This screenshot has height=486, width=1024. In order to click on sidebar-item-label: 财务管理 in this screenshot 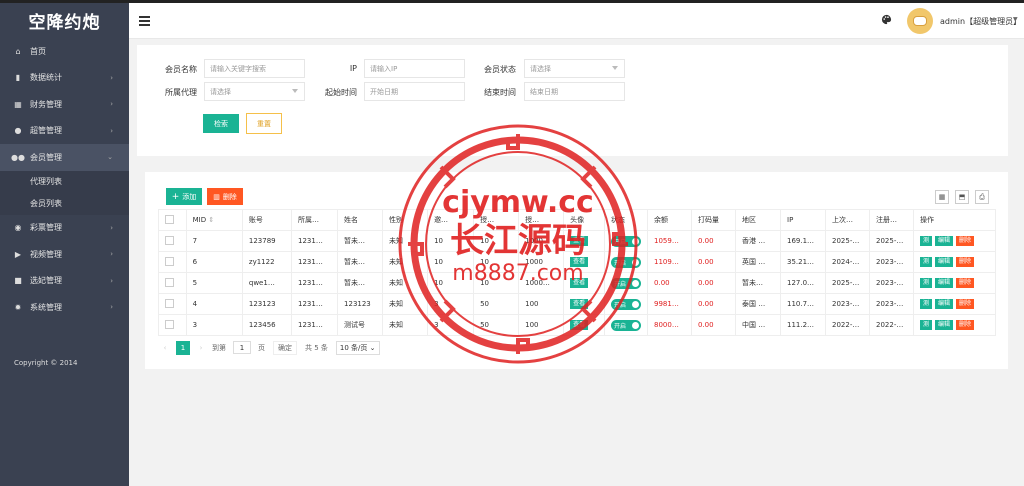, I will do `click(46, 104)`.